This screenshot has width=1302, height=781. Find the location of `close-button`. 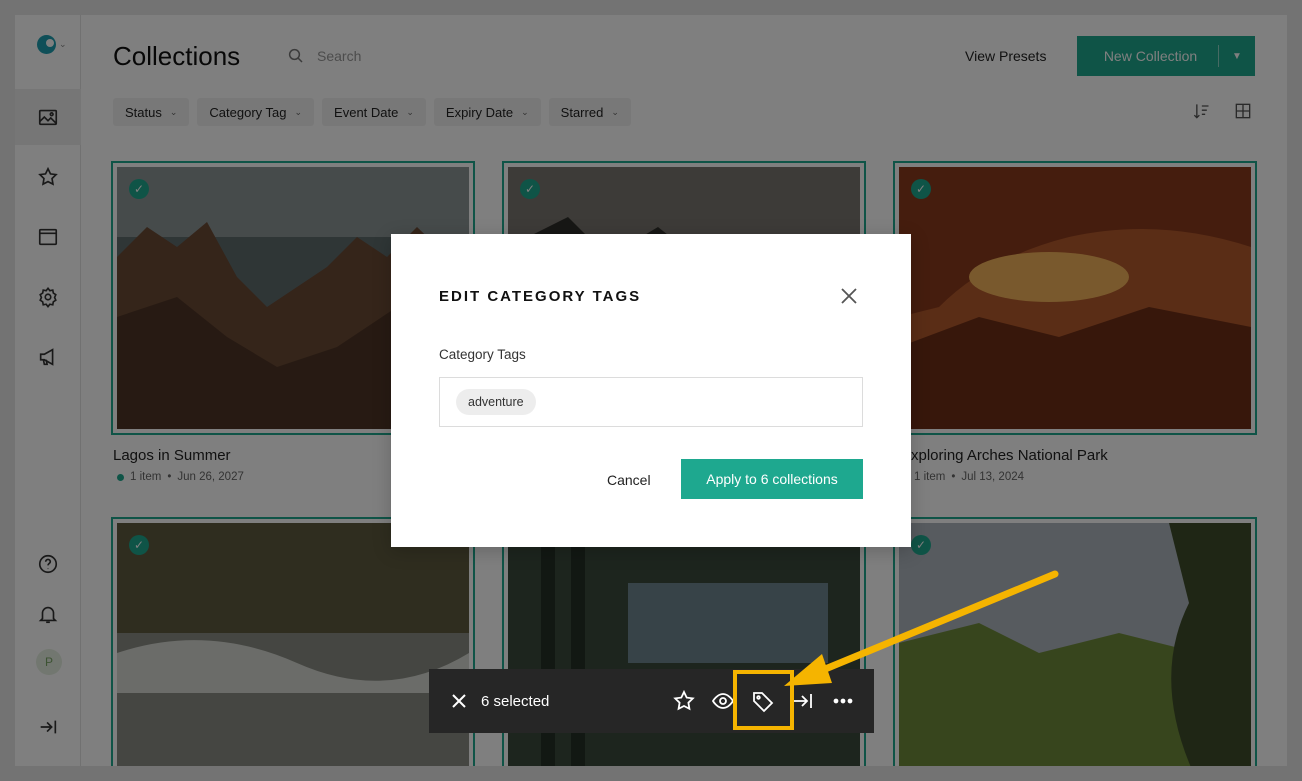

close-button is located at coordinates (849, 296).